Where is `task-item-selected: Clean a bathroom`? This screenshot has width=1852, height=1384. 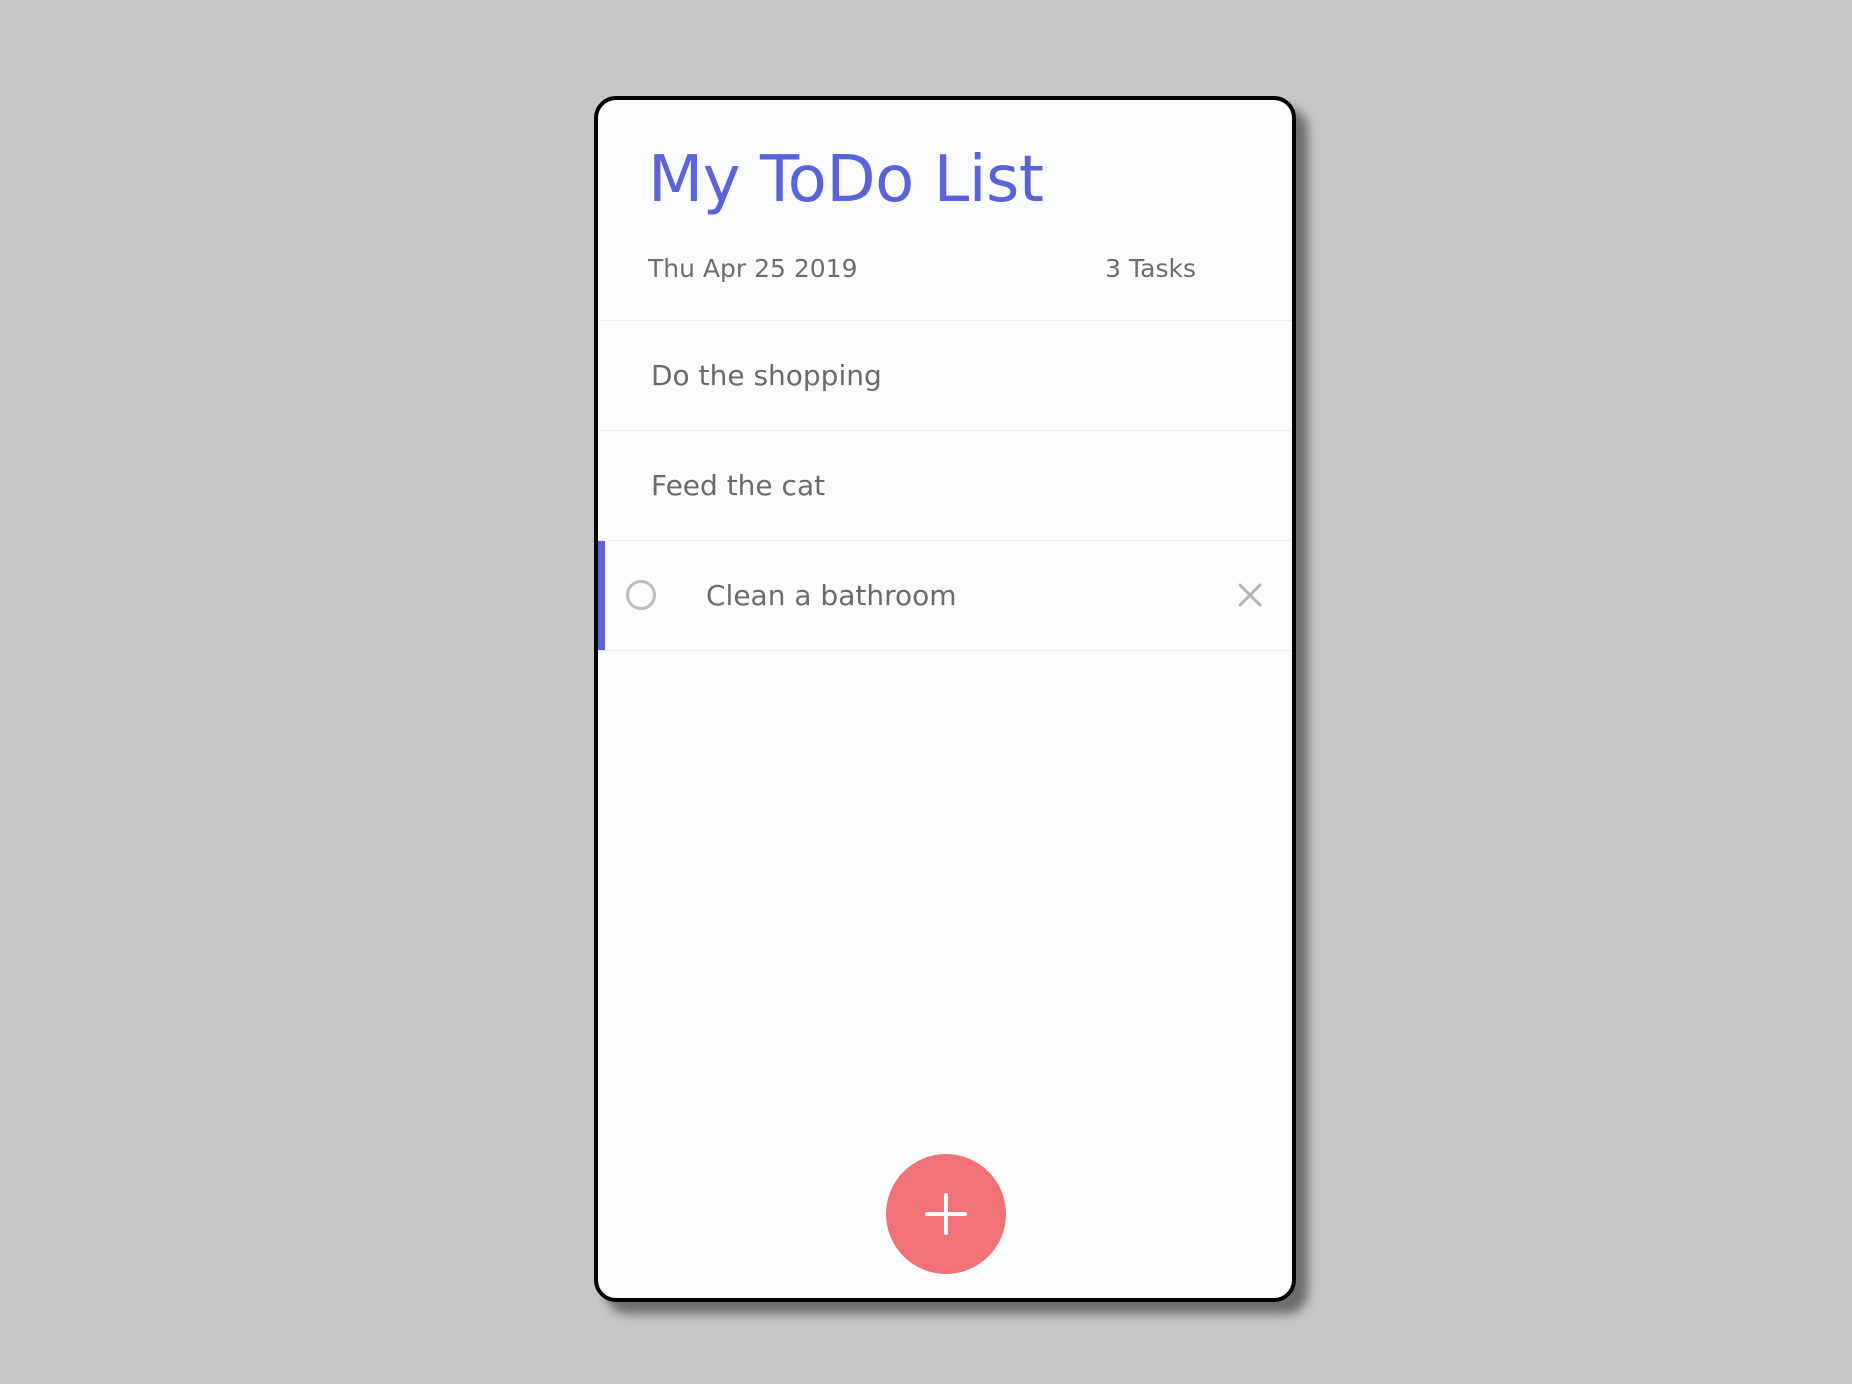
task-item-selected: Clean a bathroom is located at coordinates (945, 596).